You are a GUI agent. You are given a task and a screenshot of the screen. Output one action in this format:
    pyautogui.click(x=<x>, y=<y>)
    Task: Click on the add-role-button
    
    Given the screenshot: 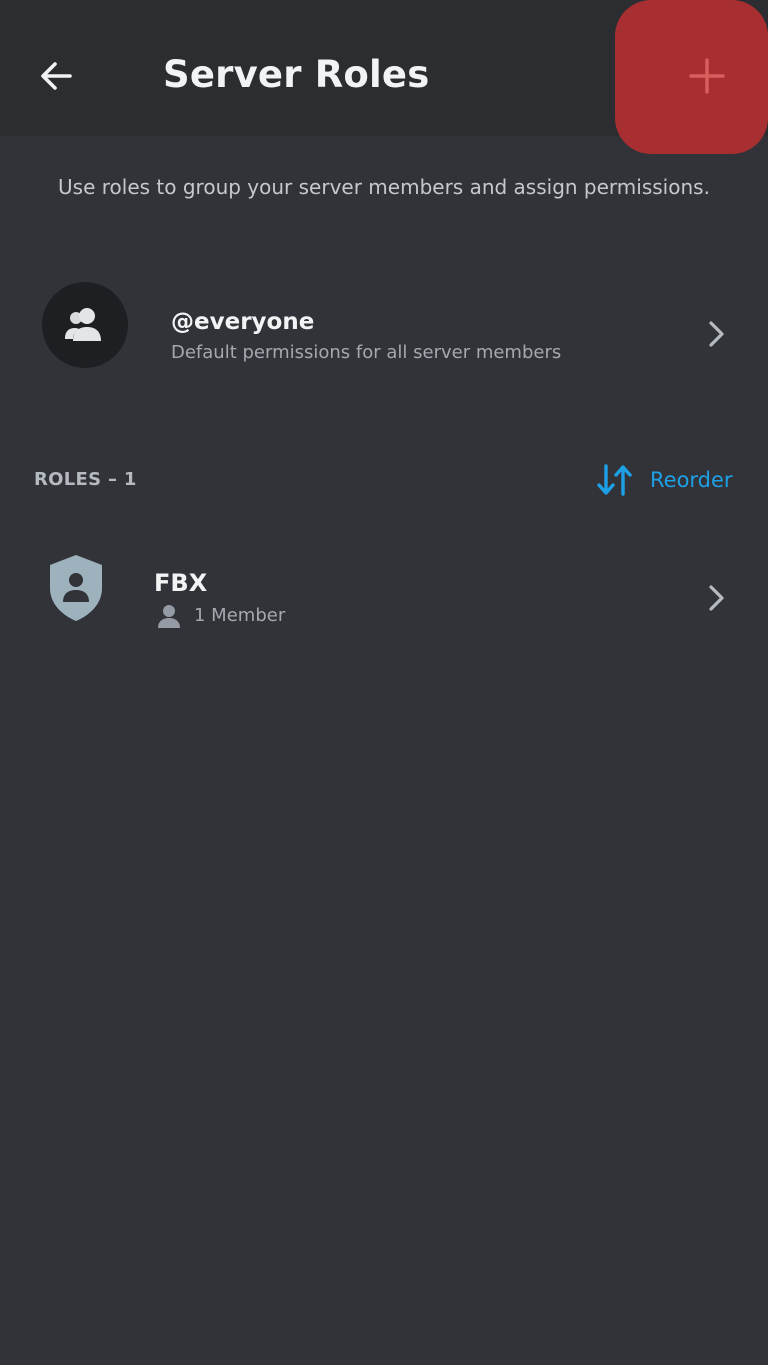 What is the action you would take?
    pyautogui.click(x=691, y=77)
    